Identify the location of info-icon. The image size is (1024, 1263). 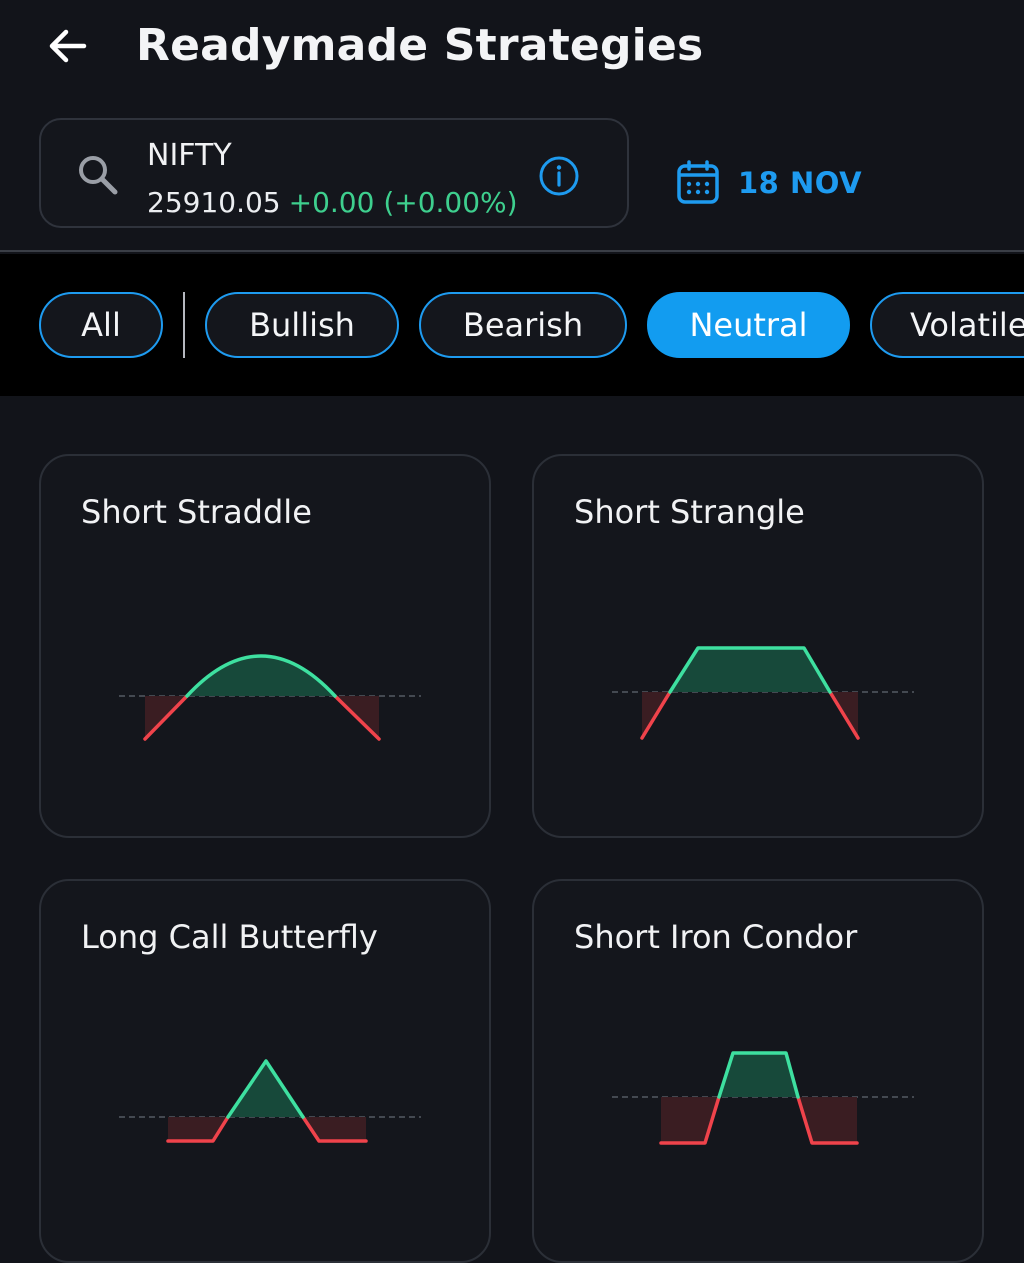
(559, 176).